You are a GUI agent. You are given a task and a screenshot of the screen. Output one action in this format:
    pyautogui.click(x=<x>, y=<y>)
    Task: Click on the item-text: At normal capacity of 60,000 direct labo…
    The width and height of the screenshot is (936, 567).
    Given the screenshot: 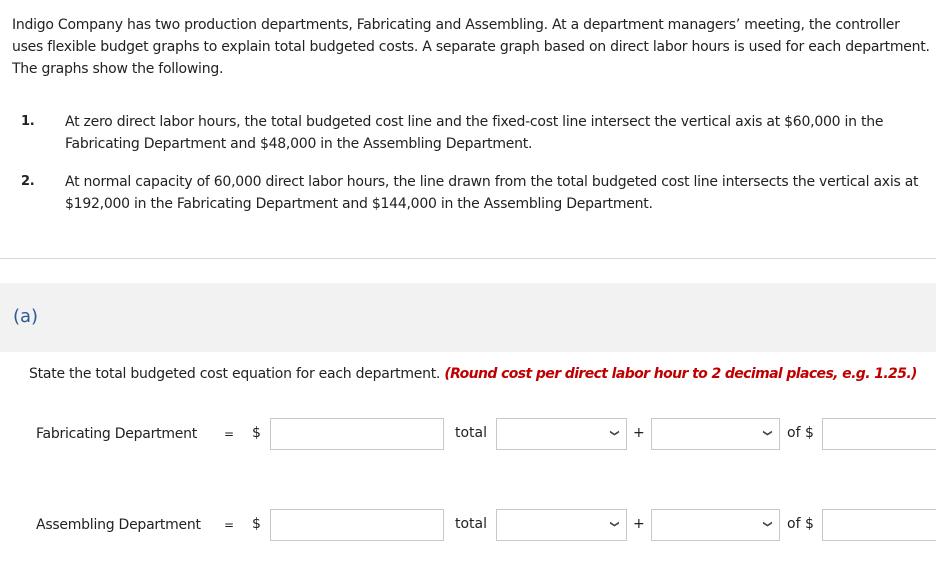 What is the action you would take?
    pyautogui.click(x=492, y=193)
    